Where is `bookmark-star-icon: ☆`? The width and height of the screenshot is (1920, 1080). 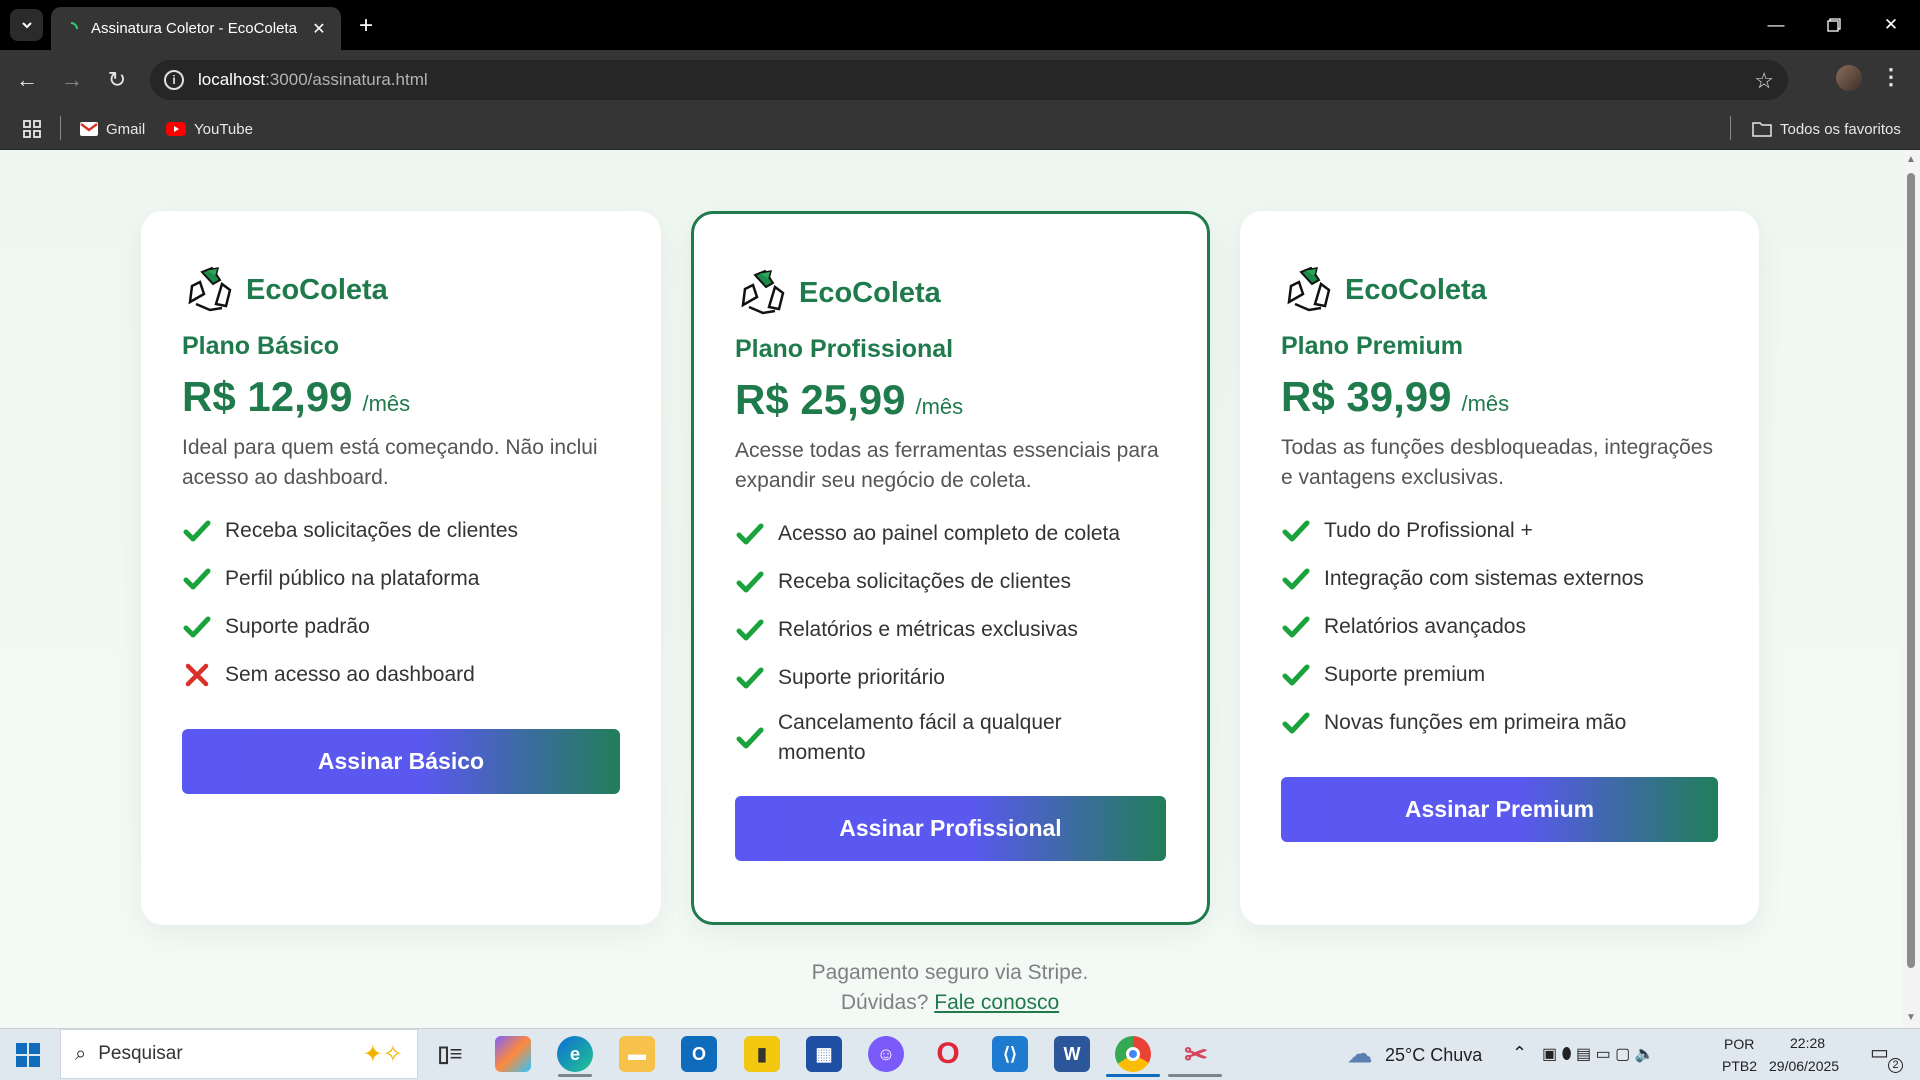
bookmark-star-icon: ☆ is located at coordinates (1764, 81).